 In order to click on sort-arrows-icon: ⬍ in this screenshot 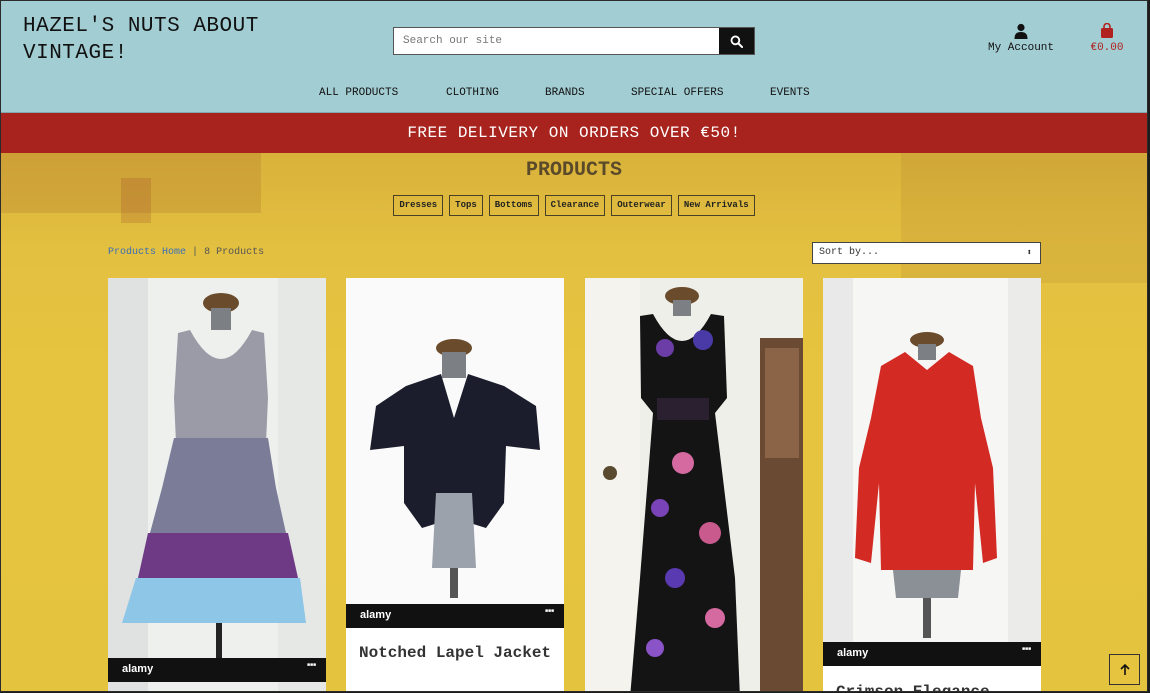, I will do `click(1029, 253)`.